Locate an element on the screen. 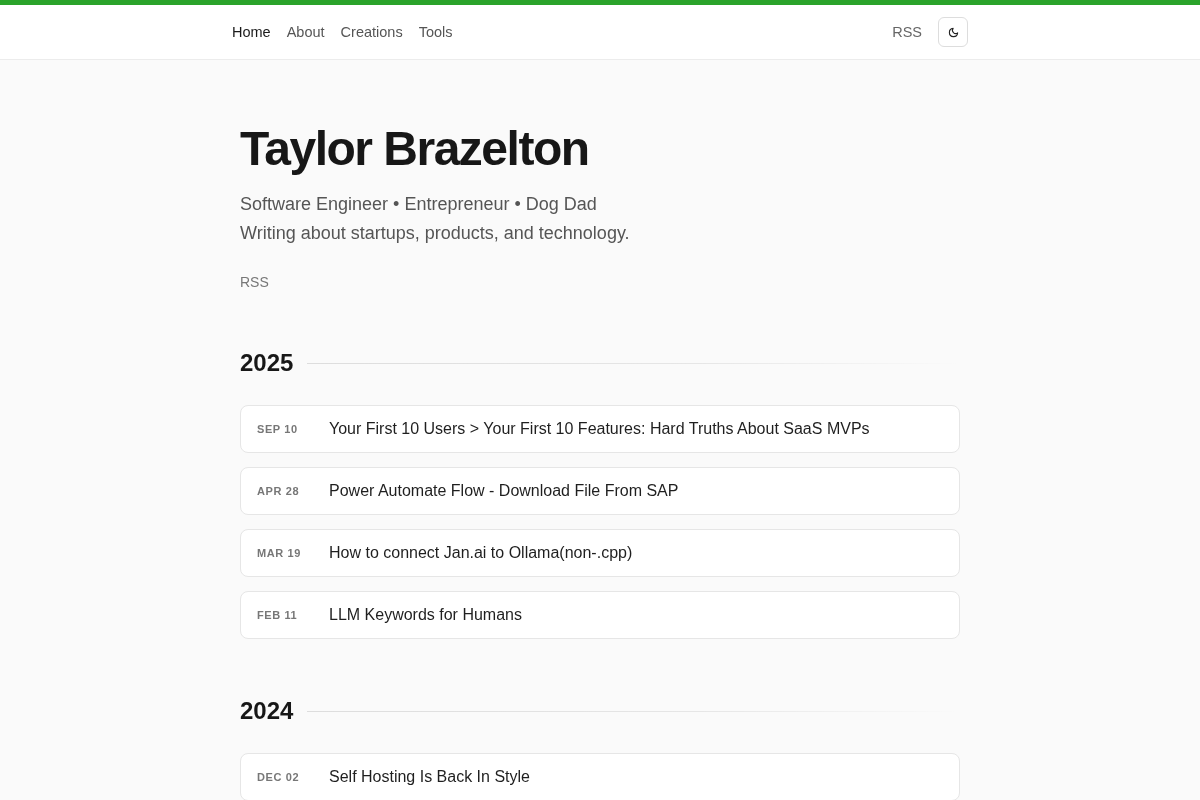  year-heading: 2024 is located at coordinates (267, 711).